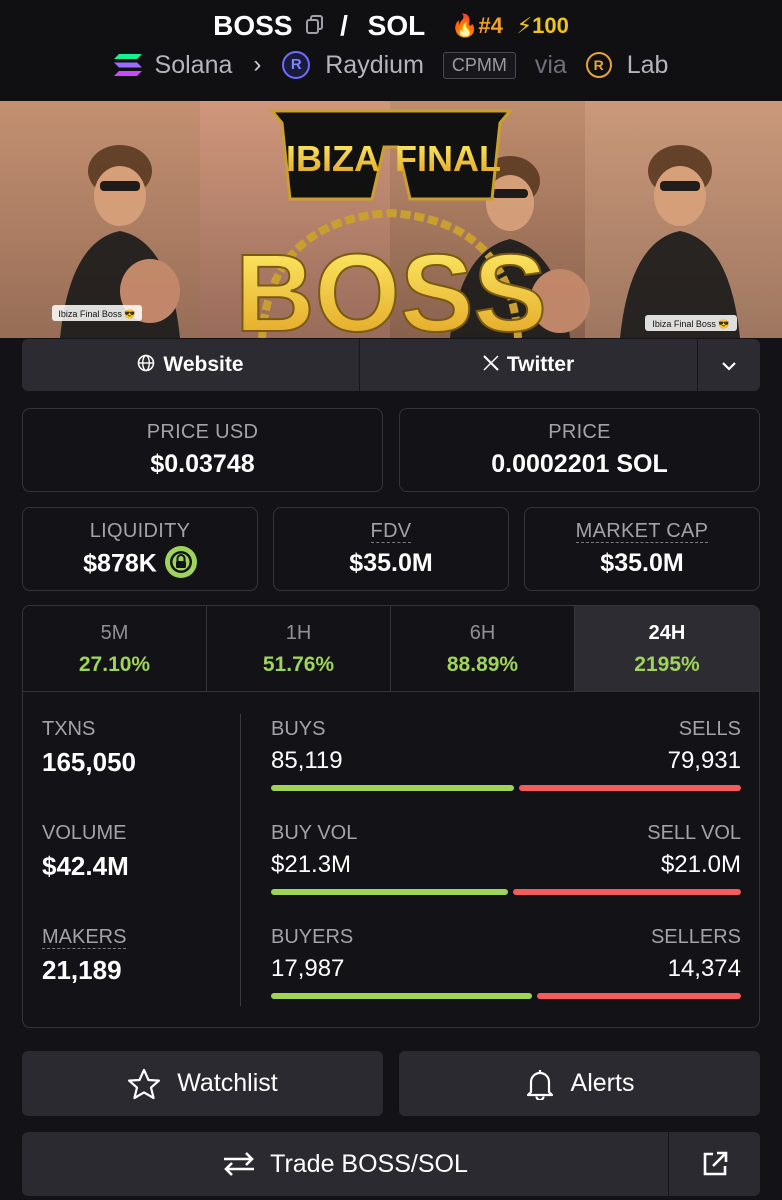 The width and height of the screenshot is (782, 1200). I want to click on buy-vol-value: $21.3M, so click(311, 864).